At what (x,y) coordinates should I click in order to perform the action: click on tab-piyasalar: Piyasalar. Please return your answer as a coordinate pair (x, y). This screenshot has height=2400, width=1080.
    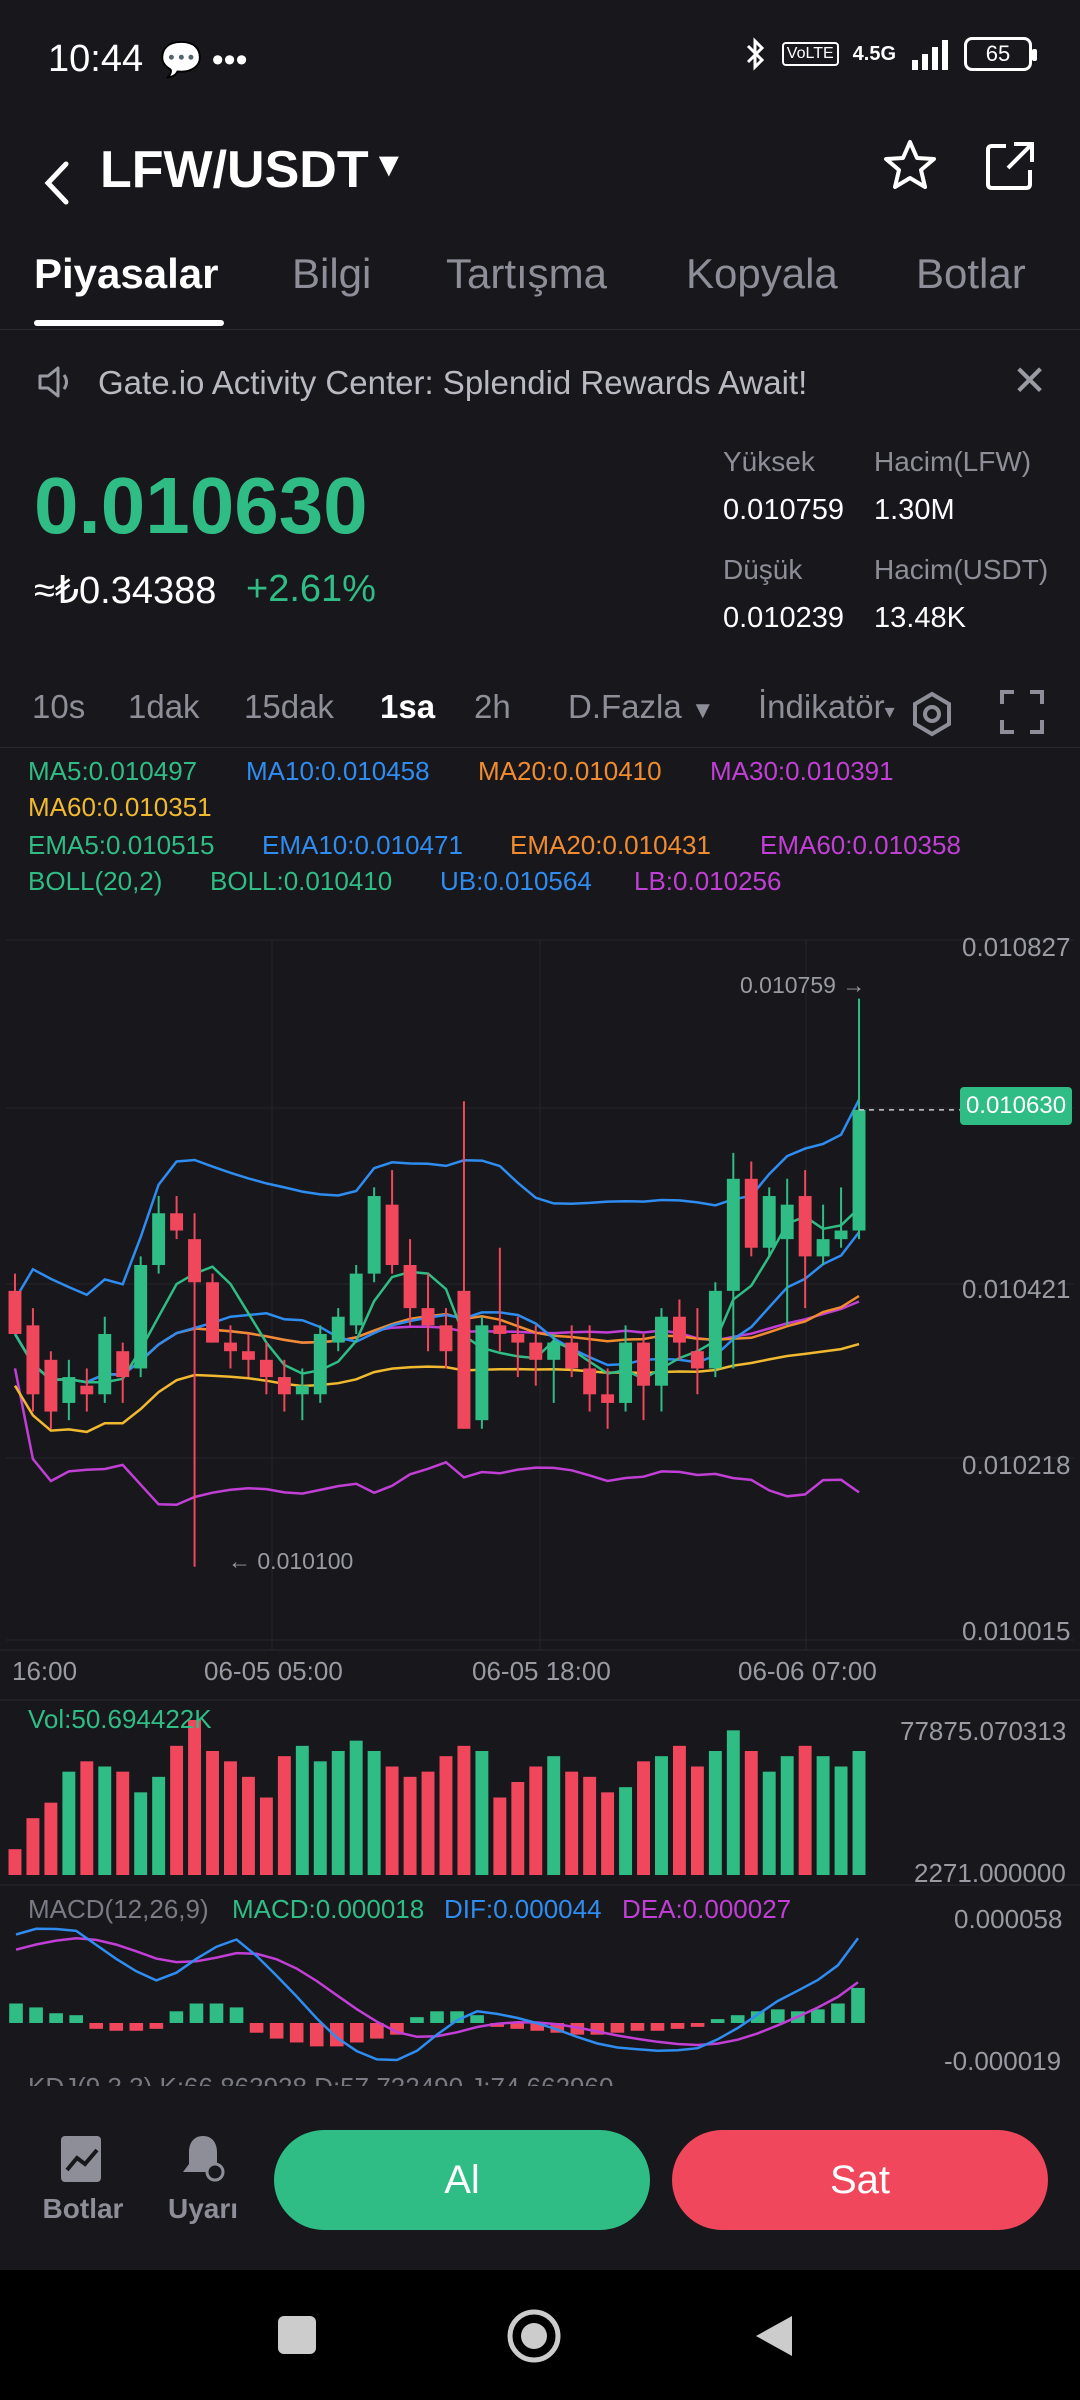
    Looking at the image, I should click on (126, 290).